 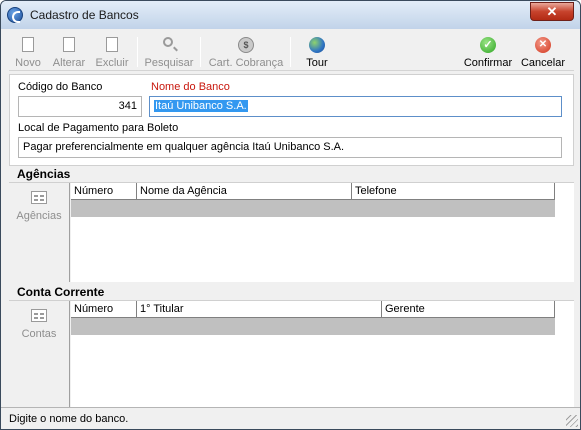 I want to click on novo-label: Novo, so click(x=28, y=63).